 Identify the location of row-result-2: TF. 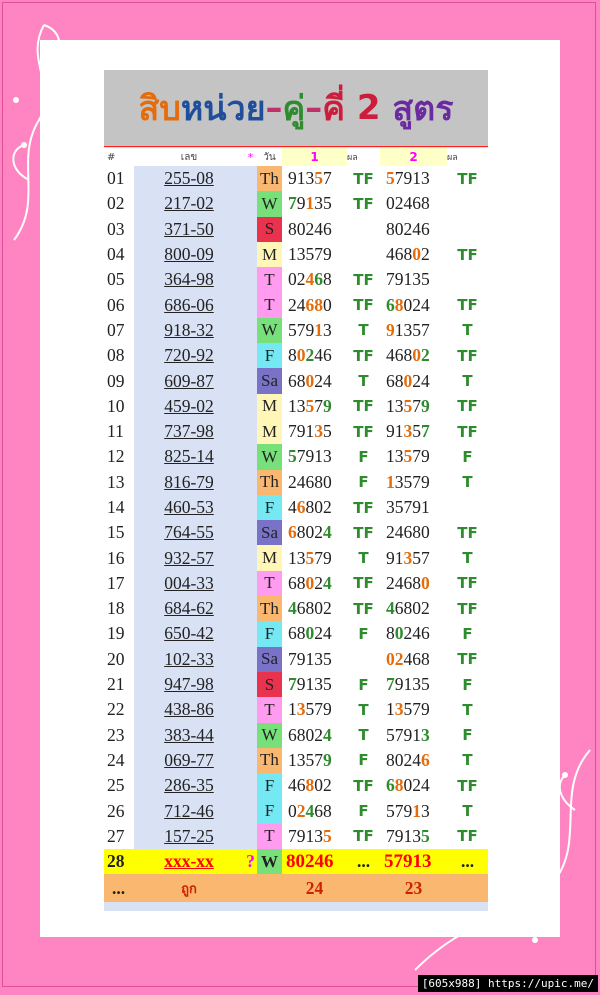
(467, 583).